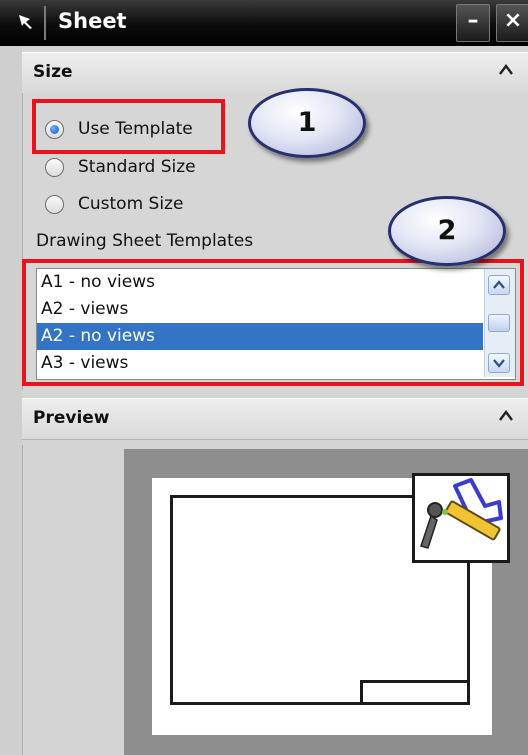 This screenshot has width=528, height=755. I want to click on radio-custom-size: Custom Size, so click(114, 204).